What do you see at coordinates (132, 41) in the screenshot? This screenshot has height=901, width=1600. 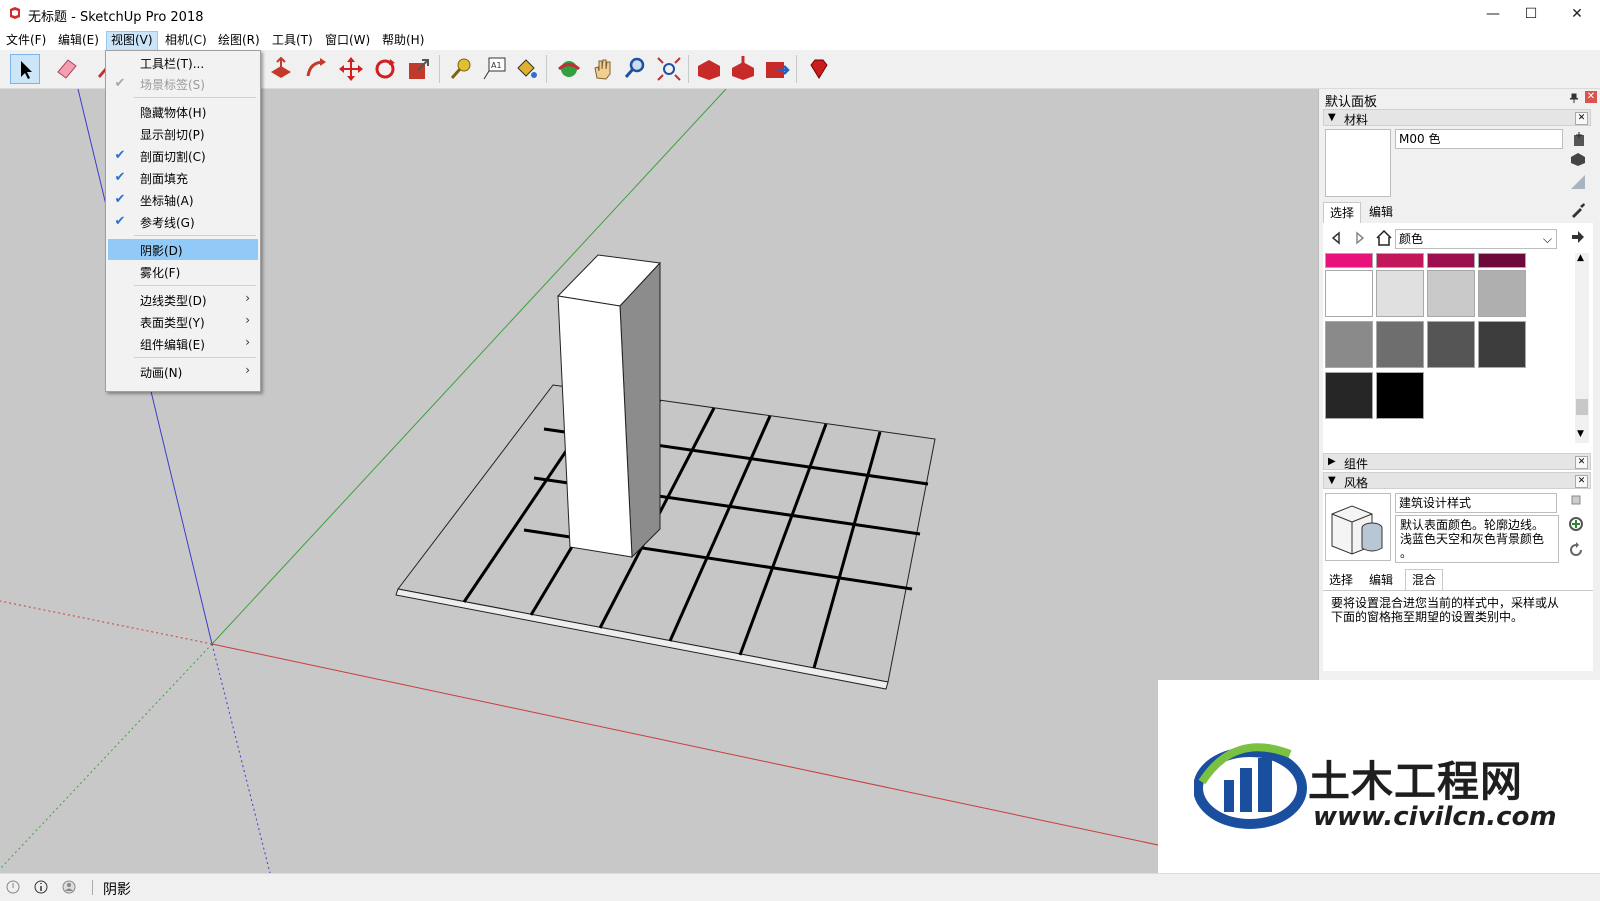 I see `menu-view: 视图(V)` at bounding box center [132, 41].